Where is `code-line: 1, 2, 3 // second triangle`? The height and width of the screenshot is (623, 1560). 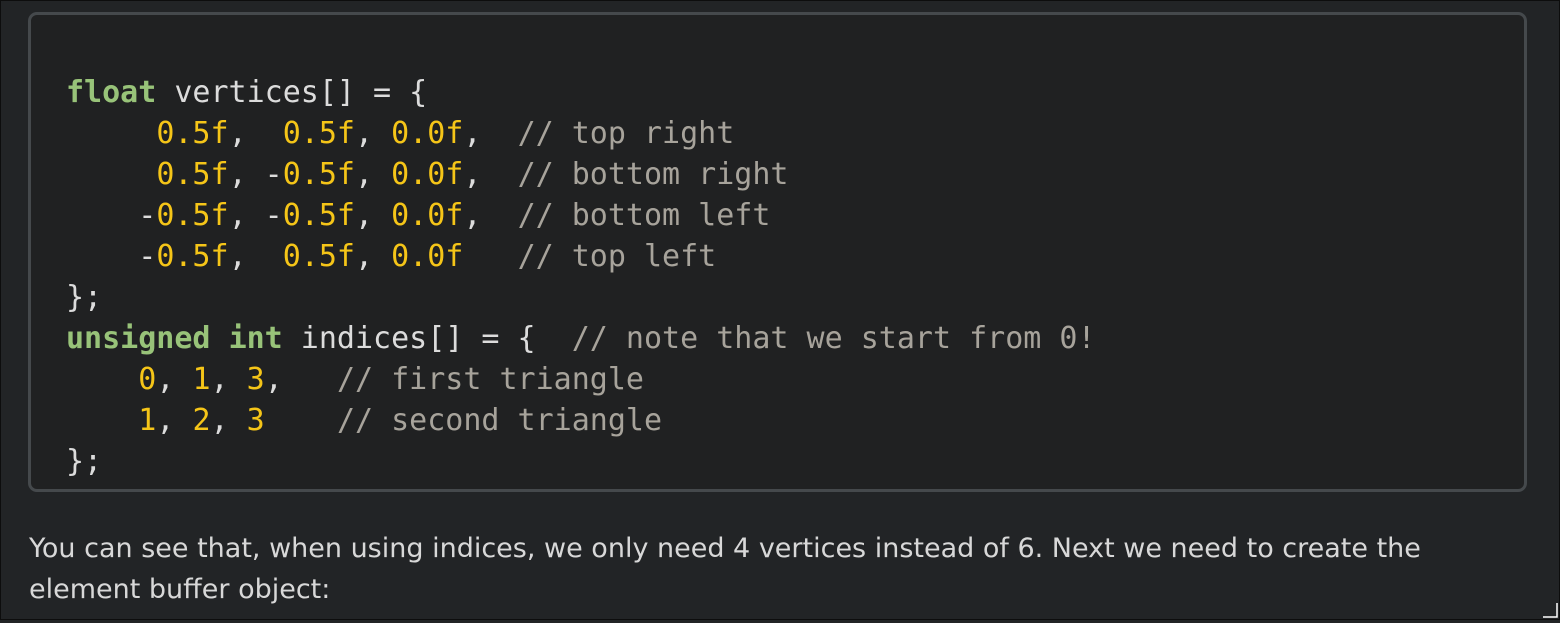 code-line: 1, 2, 3 // second triangle is located at coordinates (581, 420).